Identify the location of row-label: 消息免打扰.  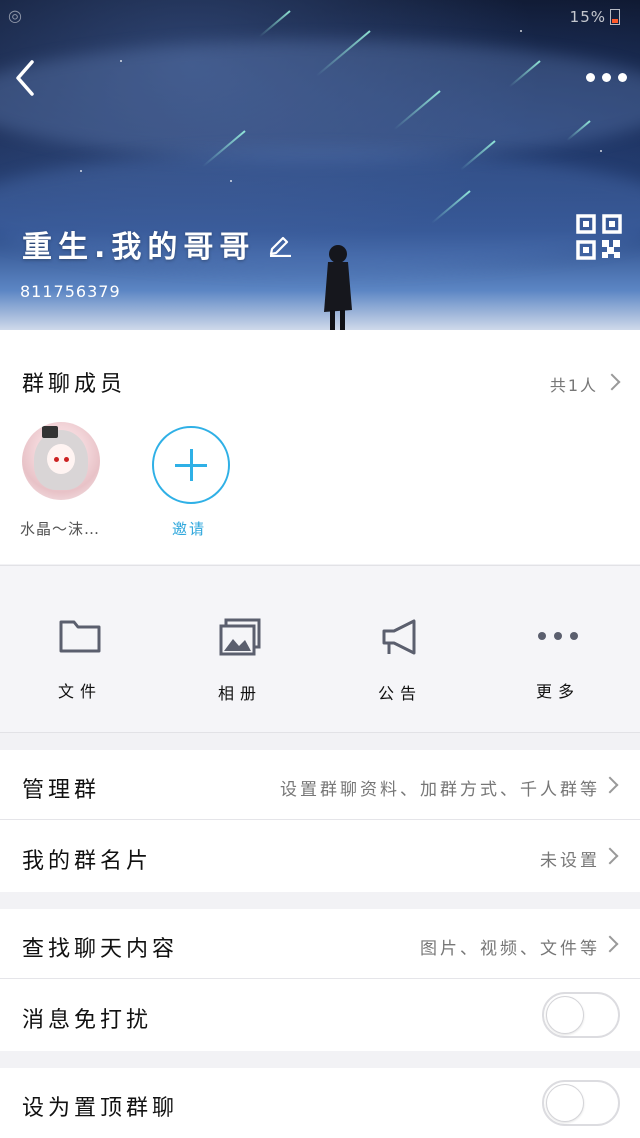
(87, 1020).